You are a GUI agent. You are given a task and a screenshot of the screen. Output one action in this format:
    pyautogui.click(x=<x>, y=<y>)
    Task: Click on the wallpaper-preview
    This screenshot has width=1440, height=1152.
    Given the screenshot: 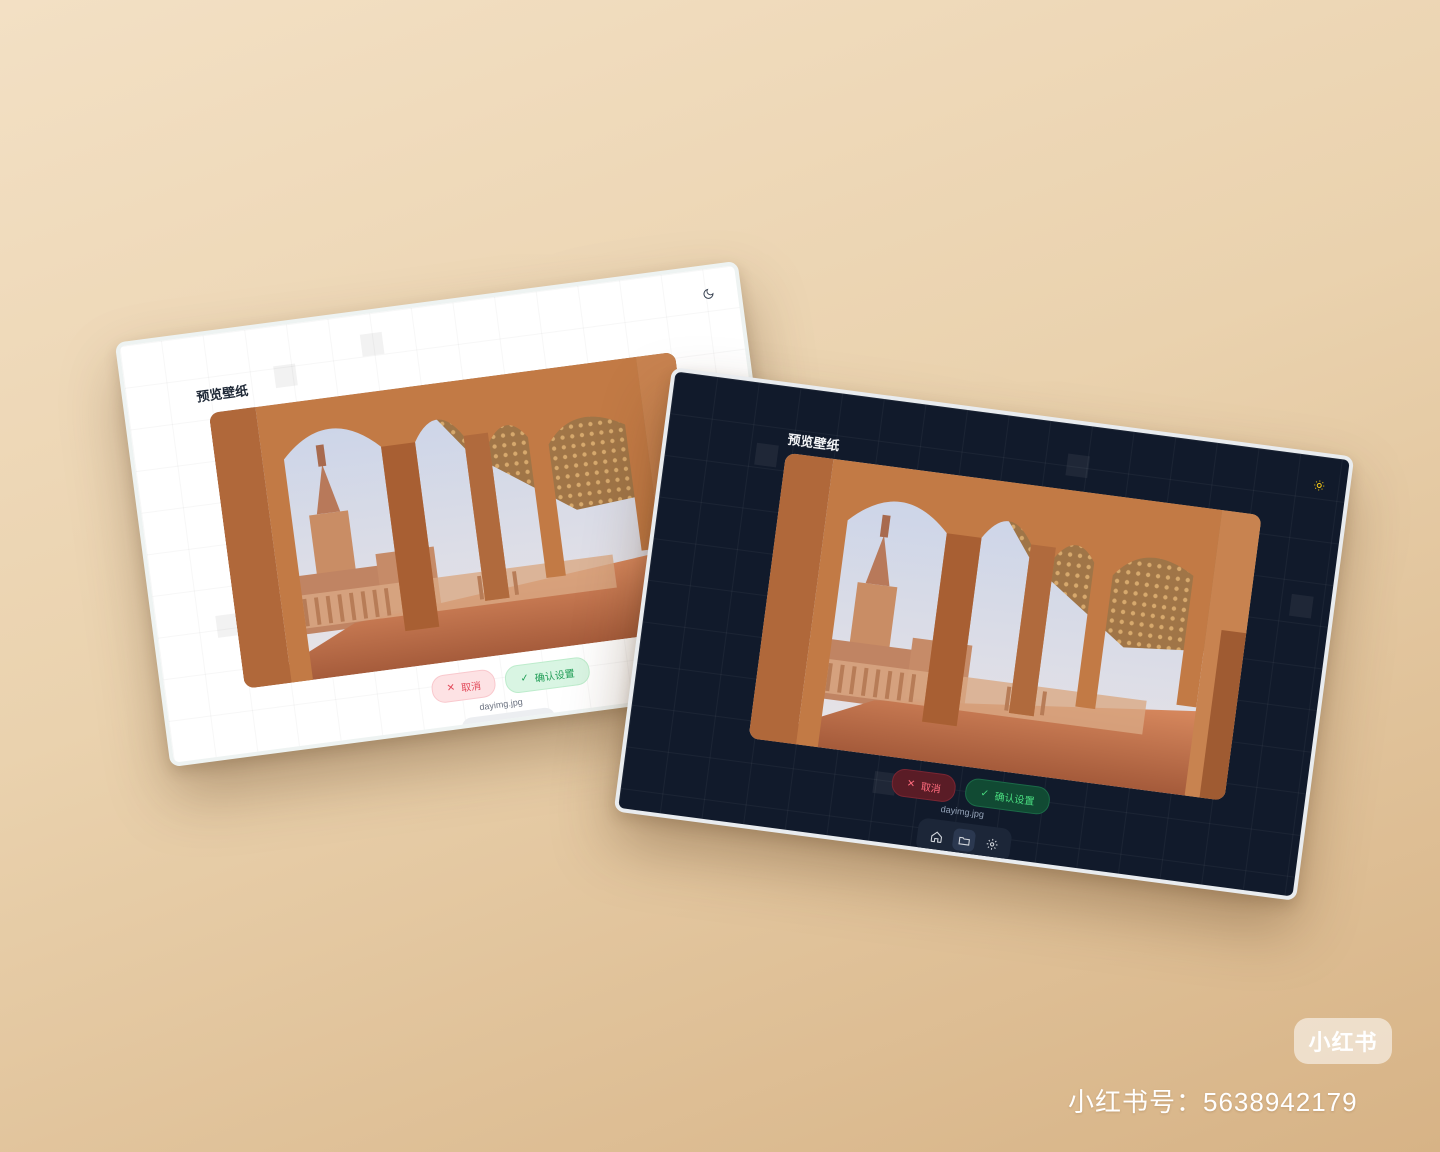 What is the action you would take?
    pyautogui.click(x=1005, y=626)
    